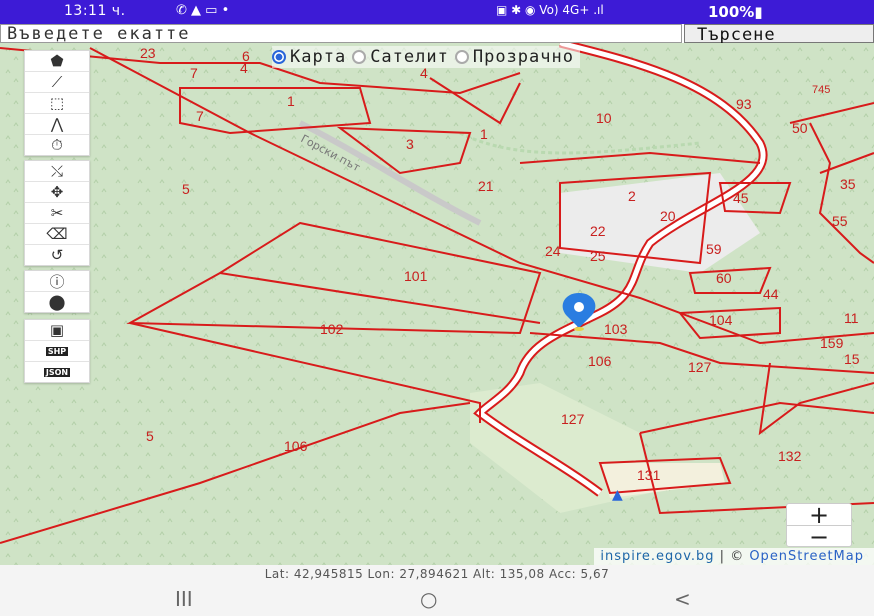 The width and height of the screenshot is (874, 616). I want to click on scissors-icon: ✂, so click(57, 213).